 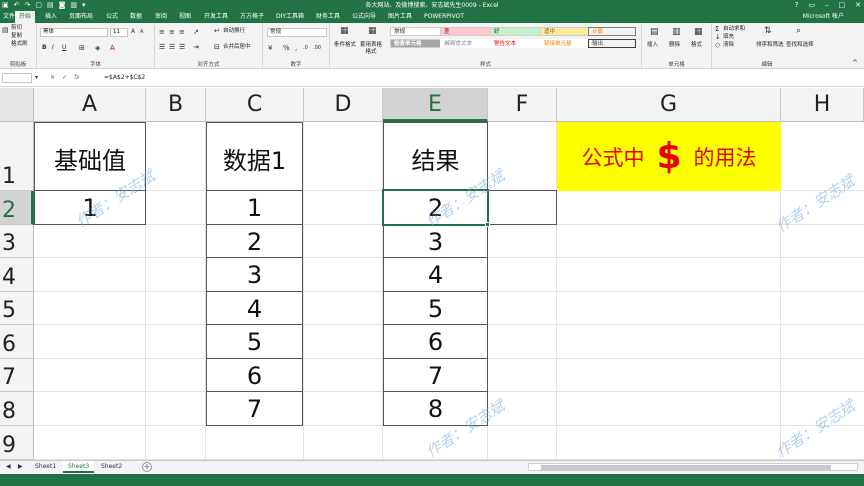 I want to click on name-box, so click(x=17, y=78).